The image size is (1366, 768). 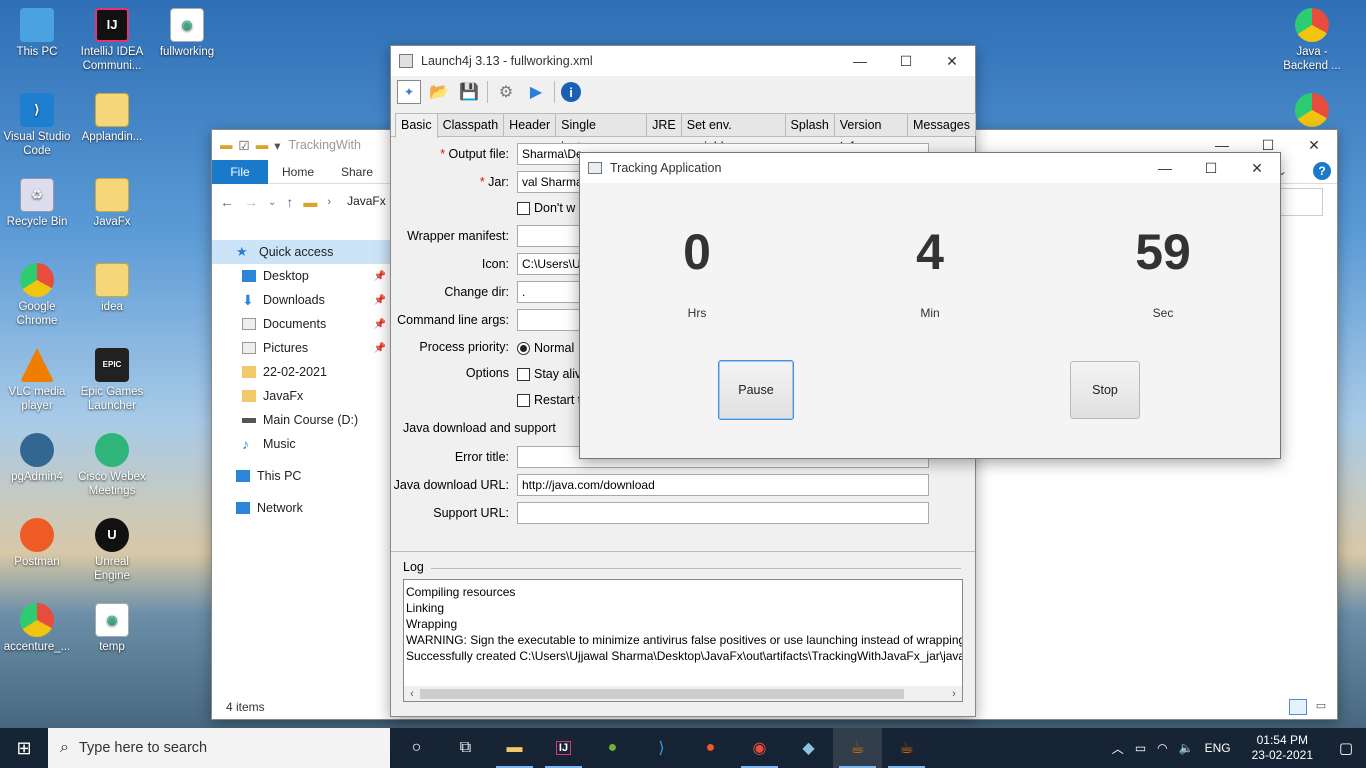 I want to click on desktop-icon-recycle-bin: ♻ Recycle Bin, so click(x=37, y=203).